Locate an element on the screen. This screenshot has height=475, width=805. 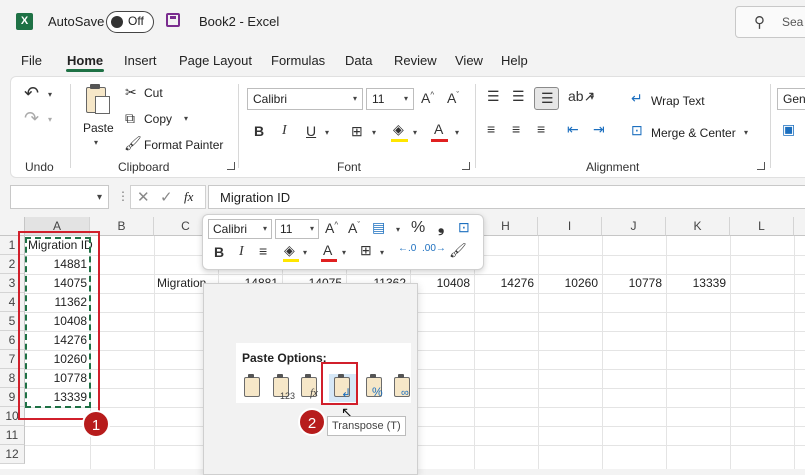
redo-dropdown-icon: ▾ is located at coordinates (50, 119).